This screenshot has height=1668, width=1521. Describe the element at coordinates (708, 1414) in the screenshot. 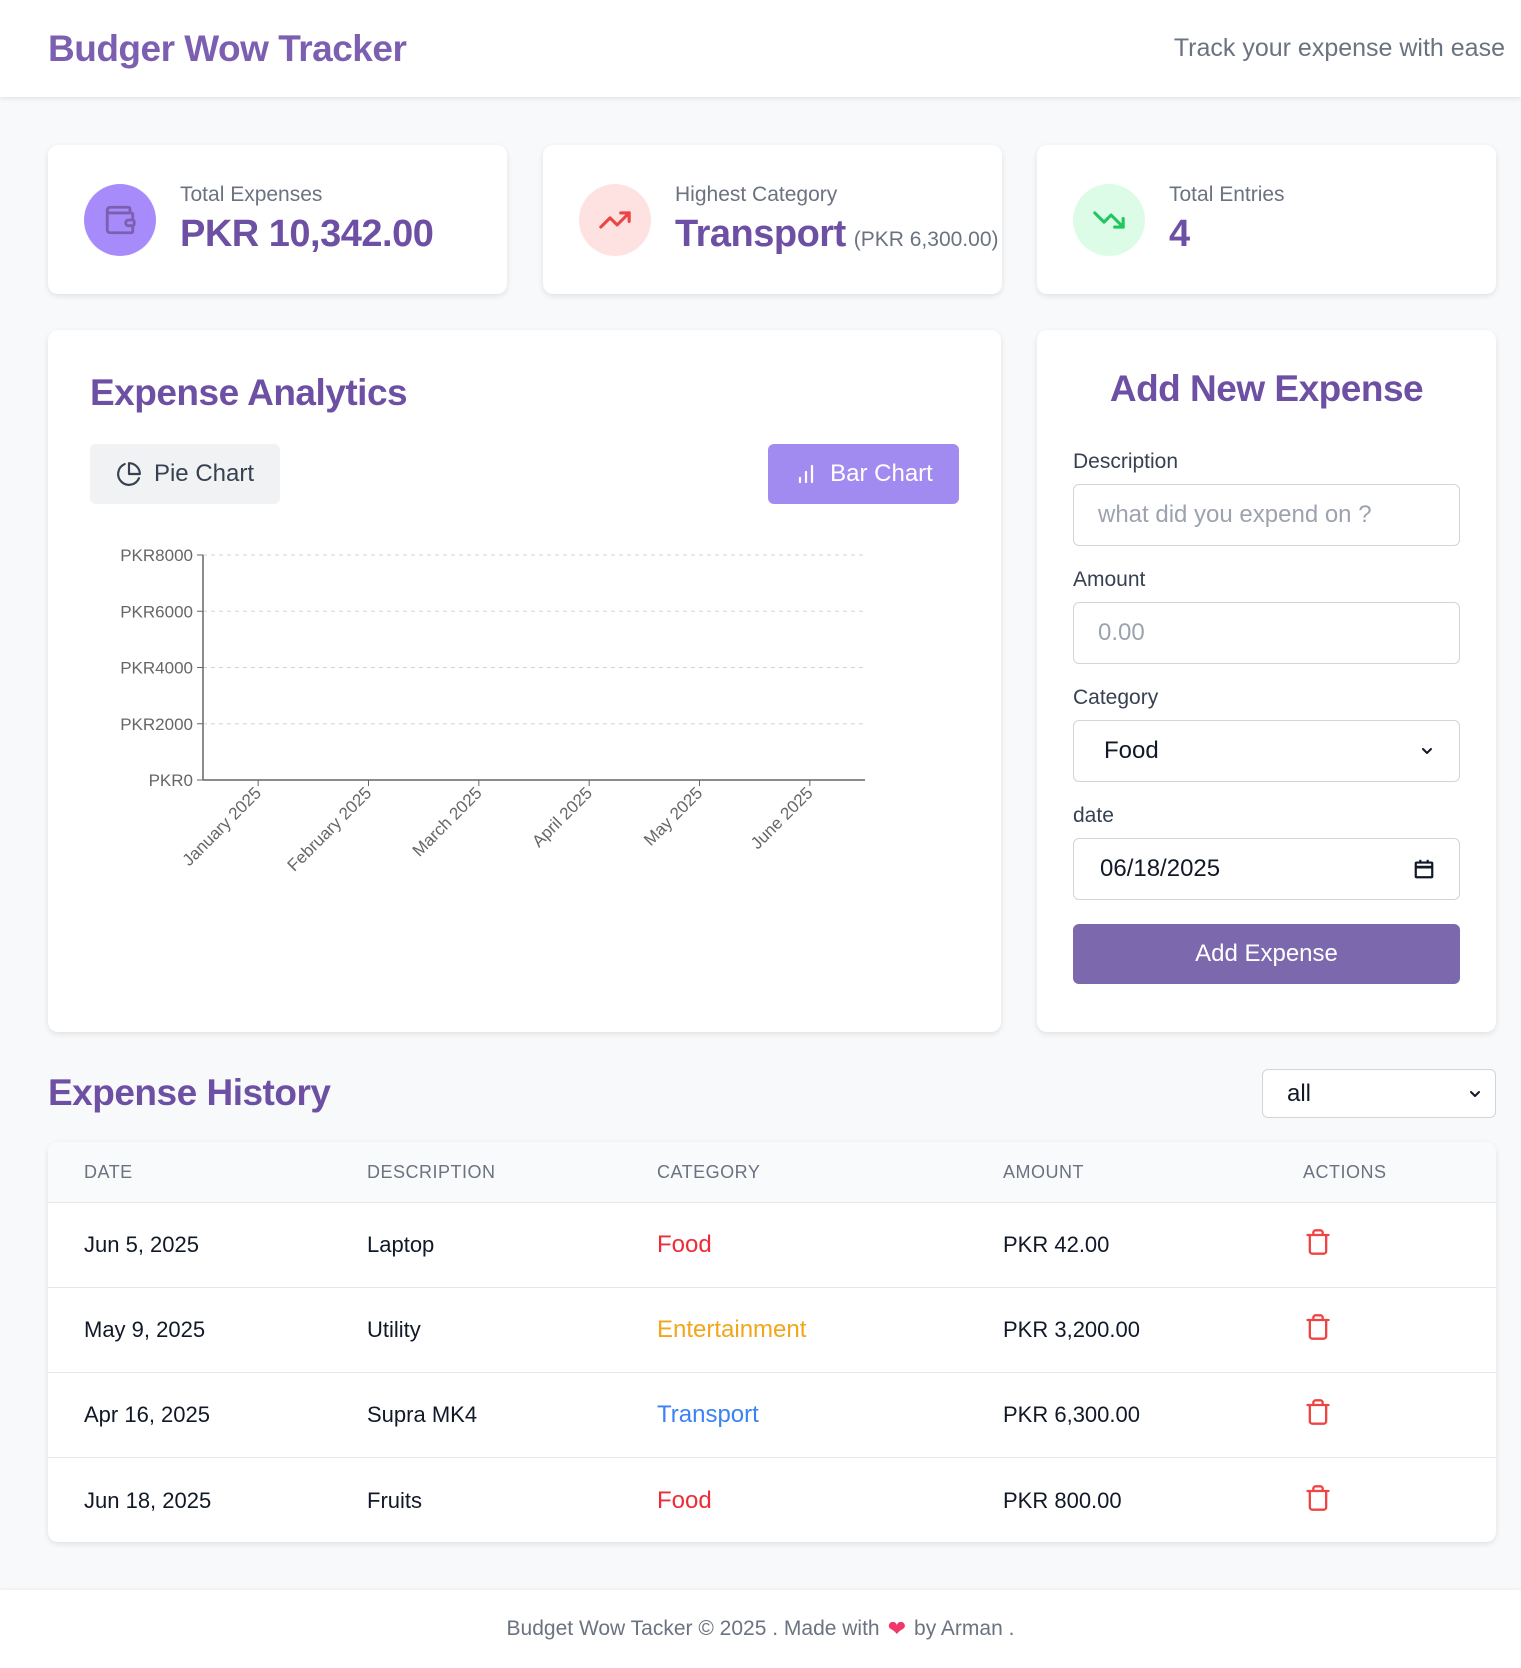

I see `row-category: Transport` at that location.